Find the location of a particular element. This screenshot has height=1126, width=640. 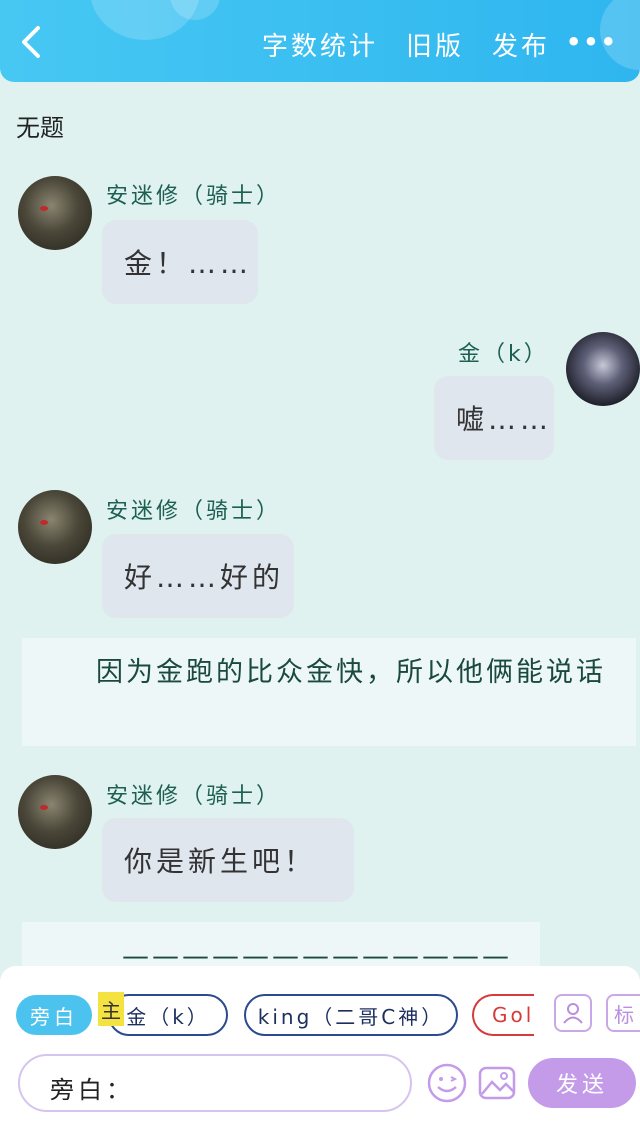

composer-panel: 旁白 主 金（k） king（二哥C神） Gold 标 旁白： 发送 is located at coordinates (320, 1046).